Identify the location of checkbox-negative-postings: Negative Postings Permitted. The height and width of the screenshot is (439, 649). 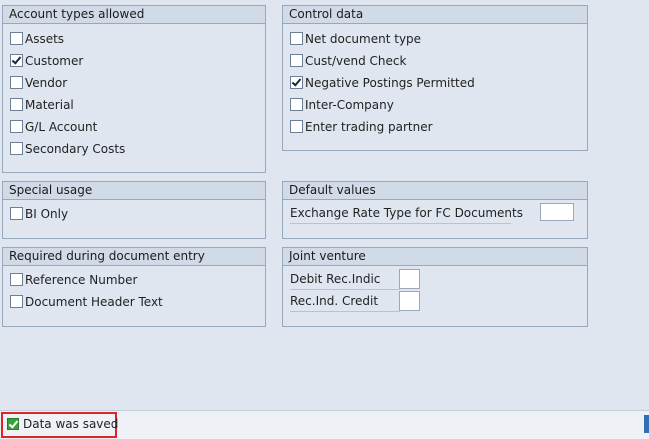
(382, 83).